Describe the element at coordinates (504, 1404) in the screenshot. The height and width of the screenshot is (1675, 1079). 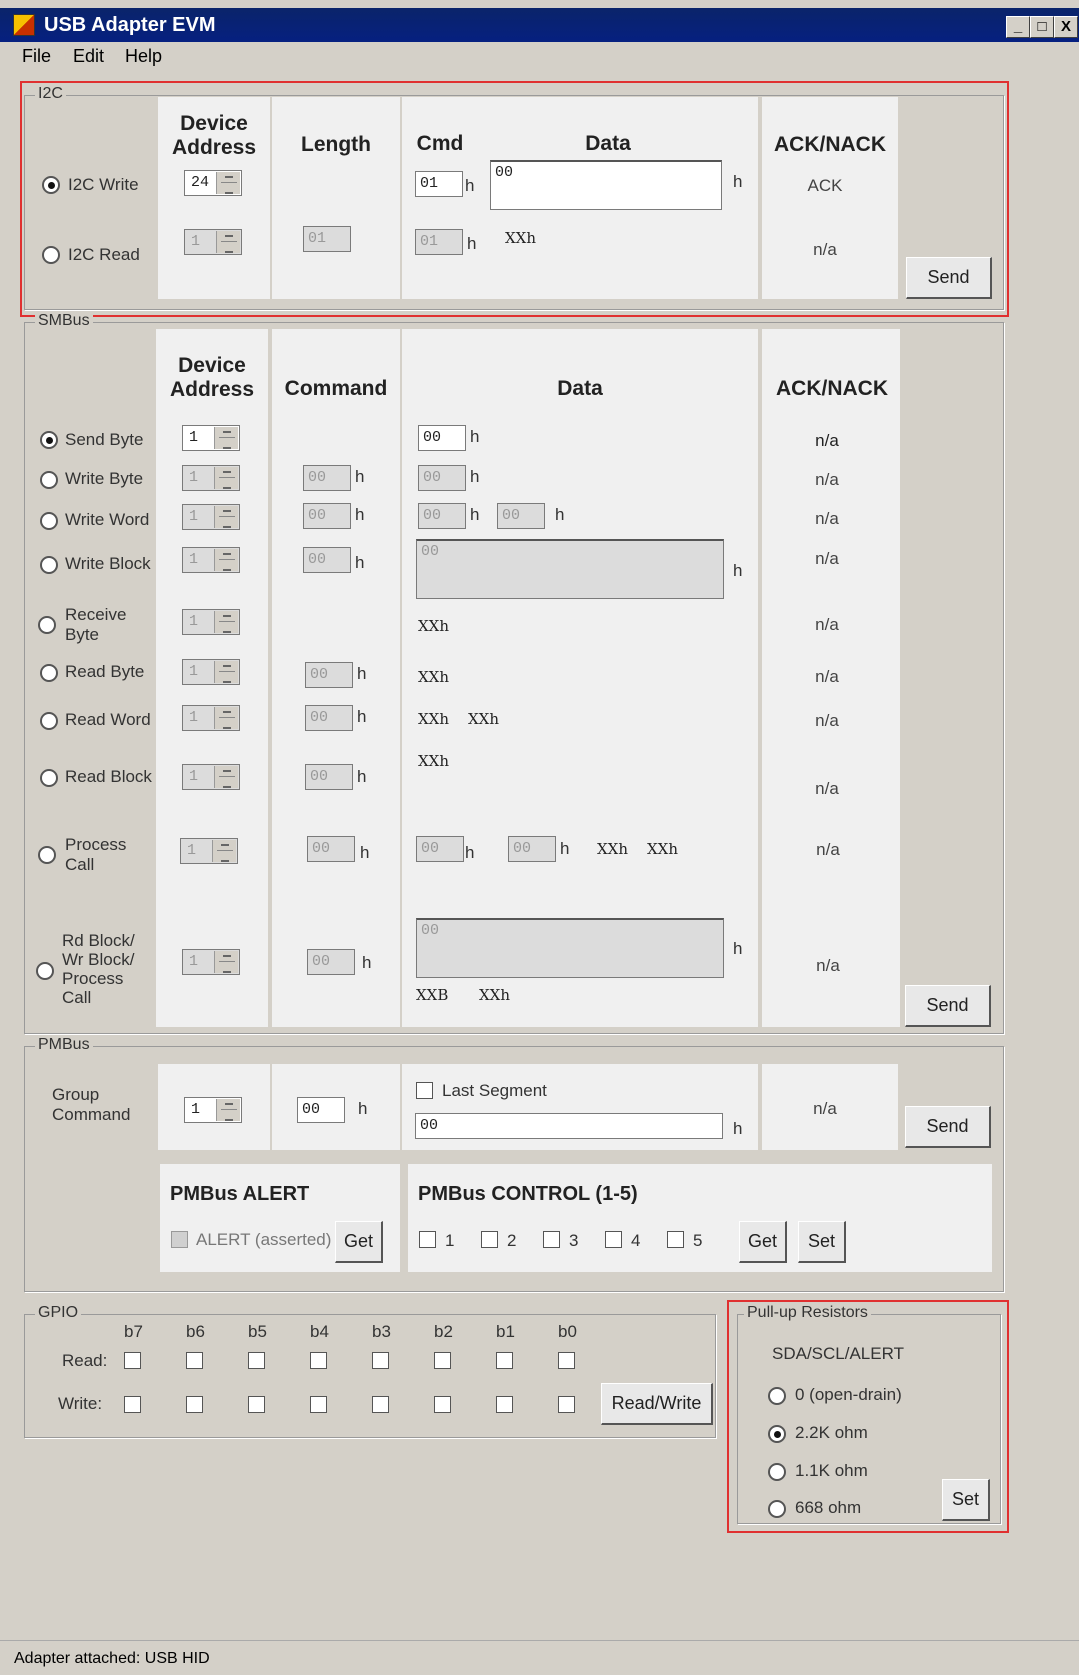
I see `gpio-write-b1` at that location.